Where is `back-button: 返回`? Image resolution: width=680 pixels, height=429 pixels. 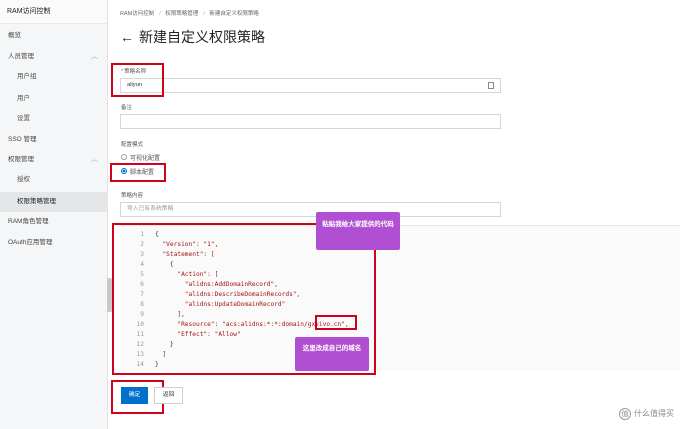
back-button: 返回 is located at coordinates (168, 395).